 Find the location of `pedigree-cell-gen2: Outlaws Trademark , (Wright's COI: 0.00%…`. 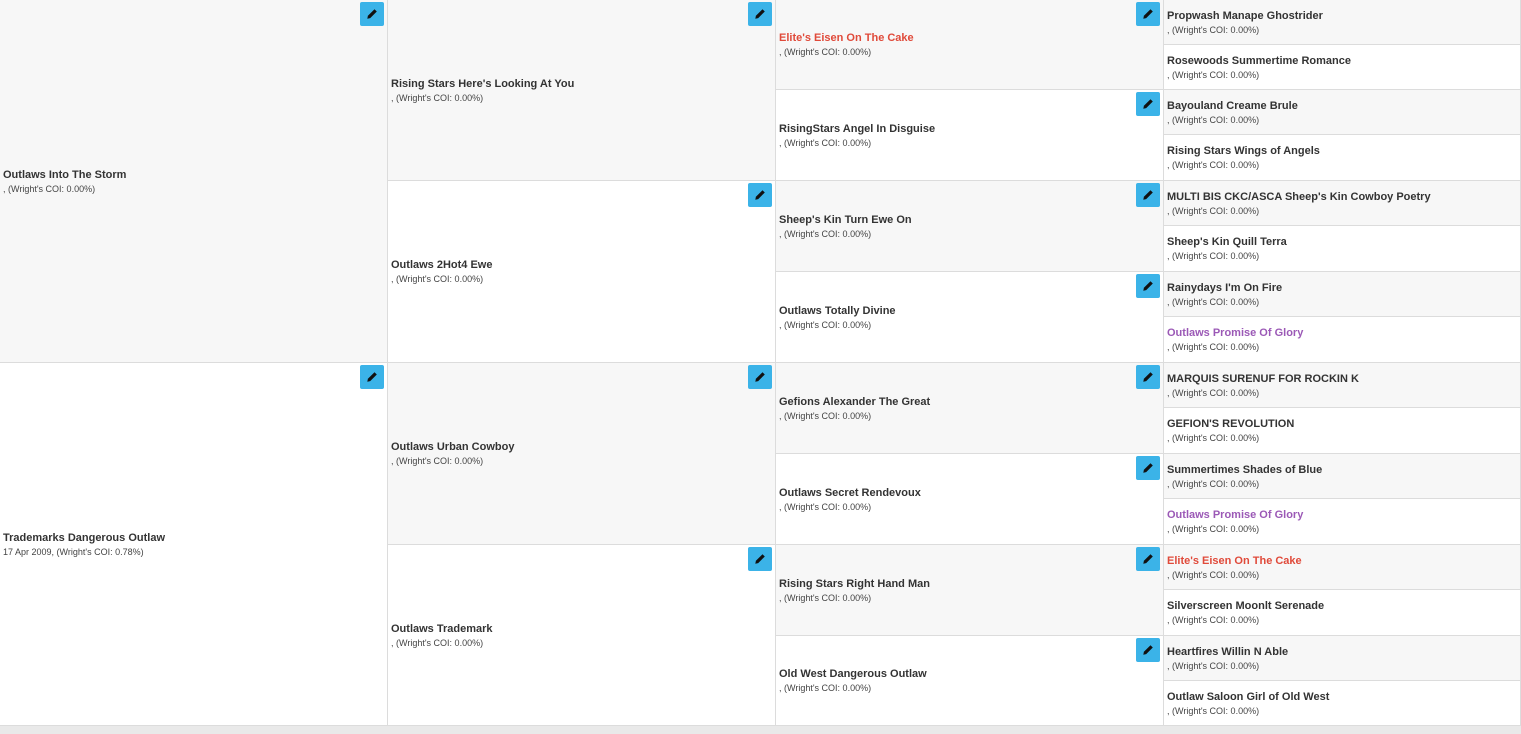

pedigree-cell-gen2: Outlaws Trademark , (Wright's COI: 0.00%… is located at coordinates (582, 635).